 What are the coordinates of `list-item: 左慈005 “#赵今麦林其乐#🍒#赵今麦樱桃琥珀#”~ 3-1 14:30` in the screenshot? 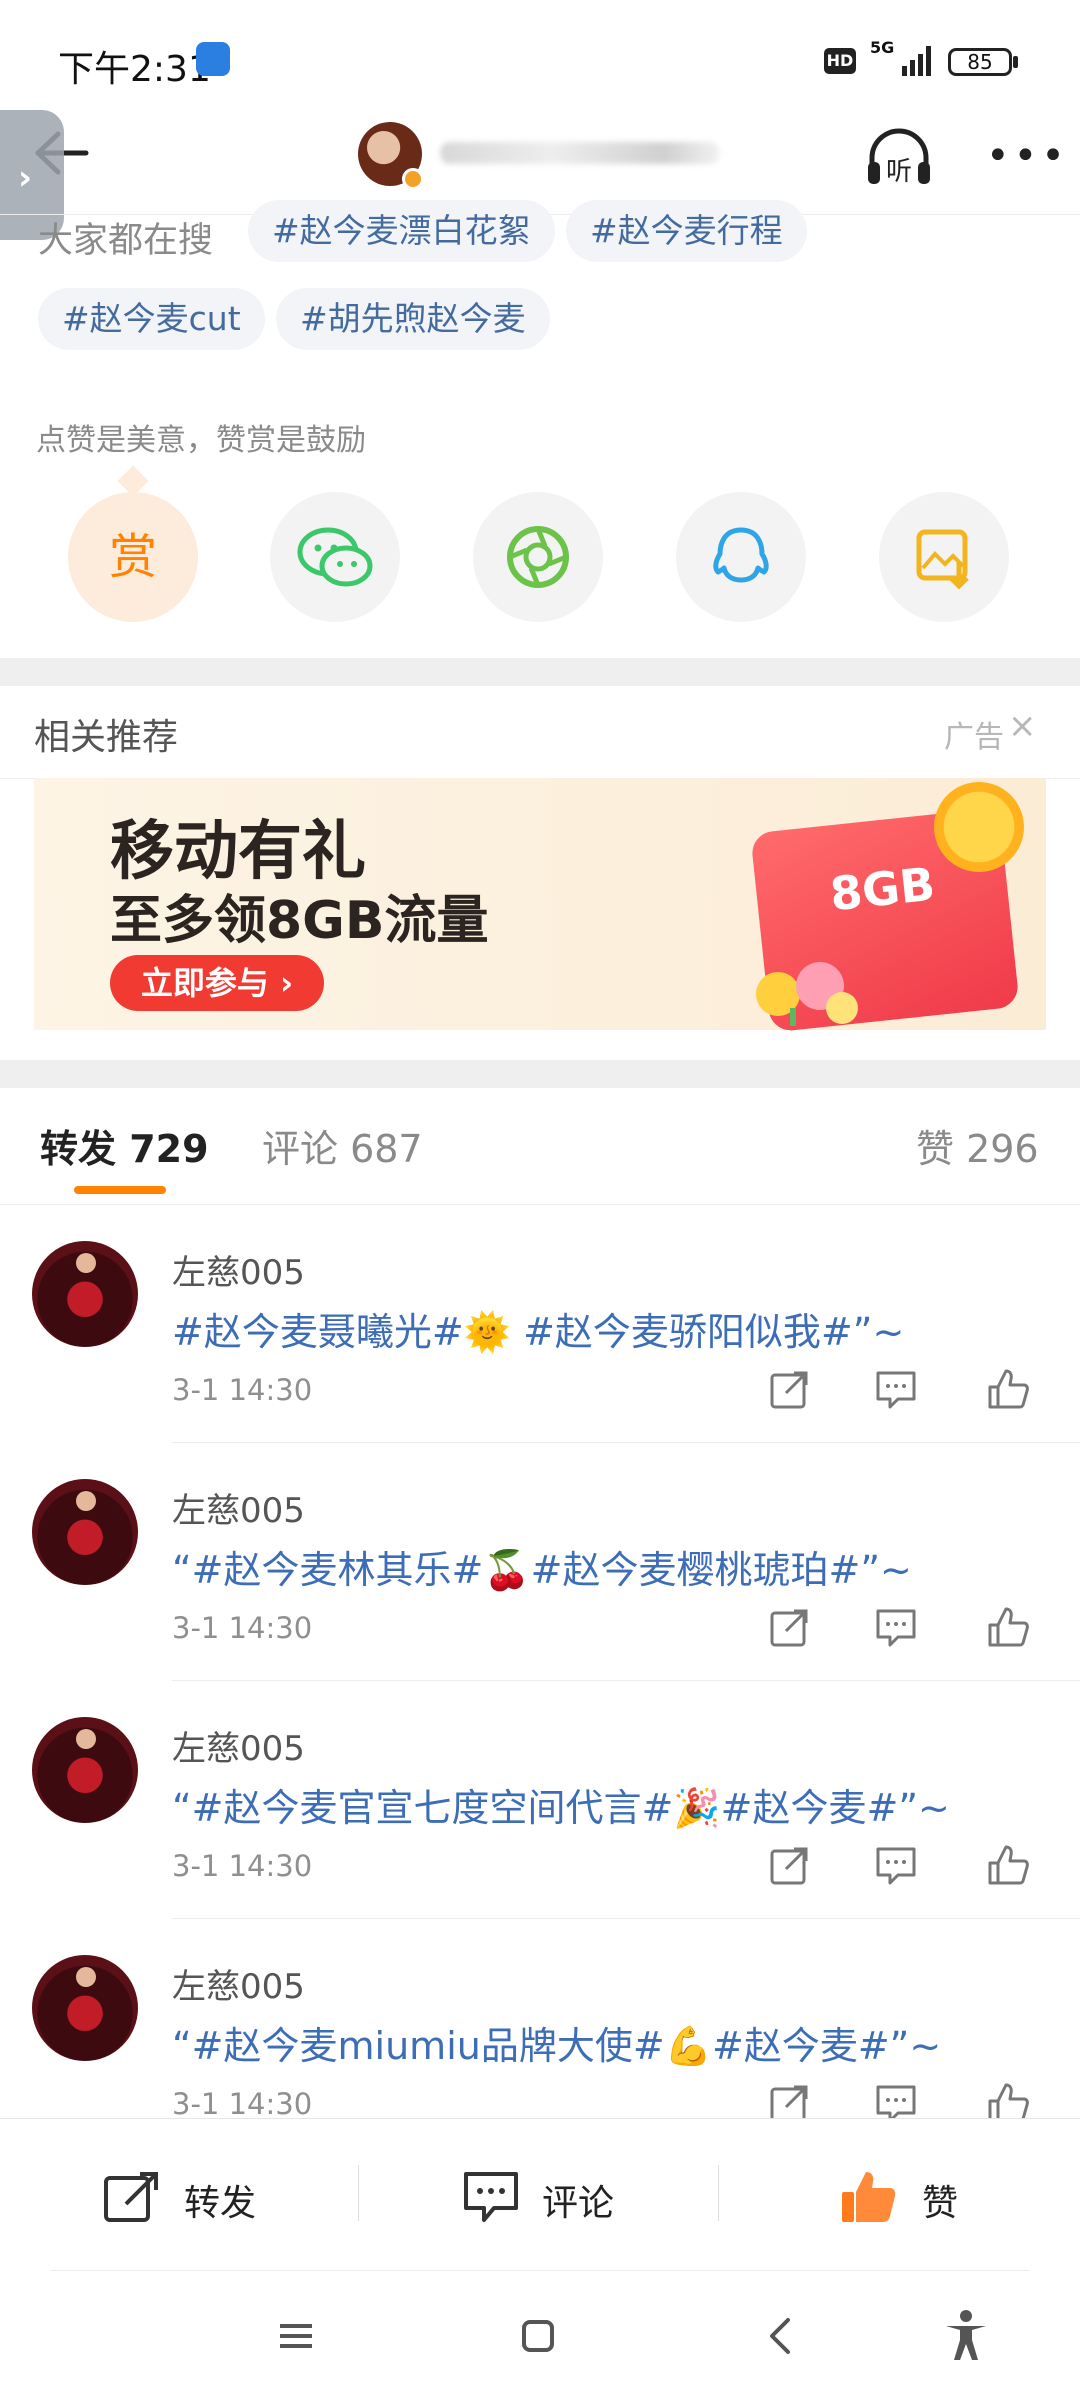 It's located at (540, 1562).